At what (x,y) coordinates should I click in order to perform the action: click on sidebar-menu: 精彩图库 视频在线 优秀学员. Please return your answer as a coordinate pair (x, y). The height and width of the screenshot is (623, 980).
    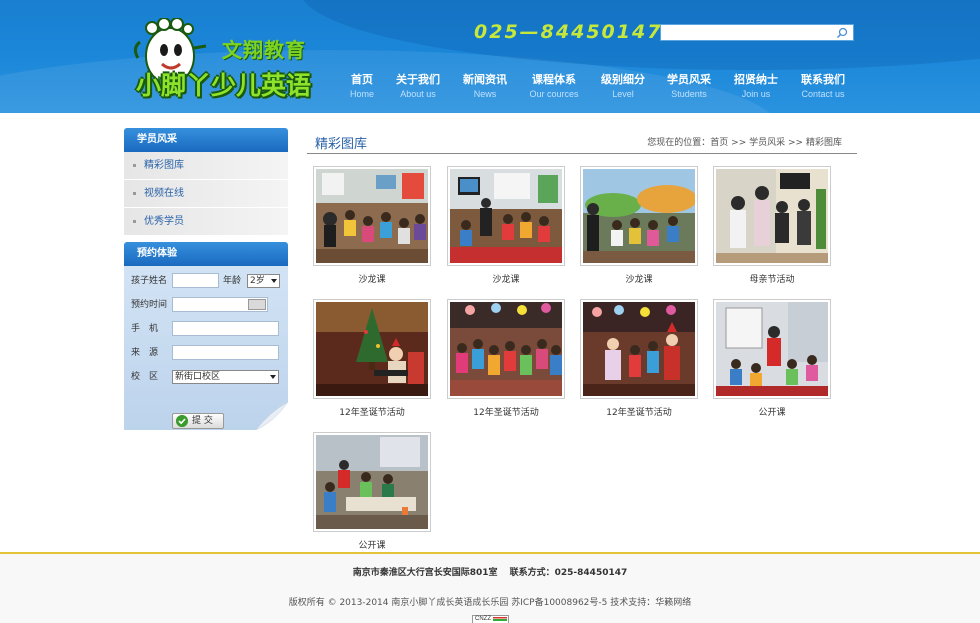
    Looking at the image, I should click on (206, 194).